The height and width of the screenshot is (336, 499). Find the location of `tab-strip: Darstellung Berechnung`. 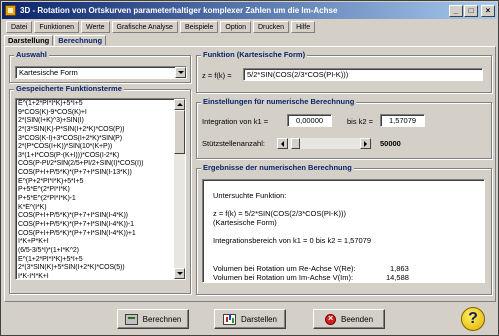

tab-strip: Darstellung Berechnung is located at coordinates (55, 40).